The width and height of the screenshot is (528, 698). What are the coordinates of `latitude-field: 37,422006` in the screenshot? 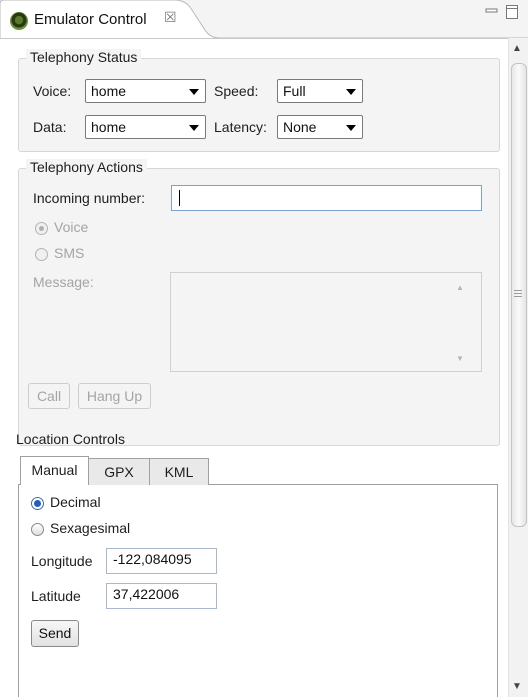 It's located at (161, 596).